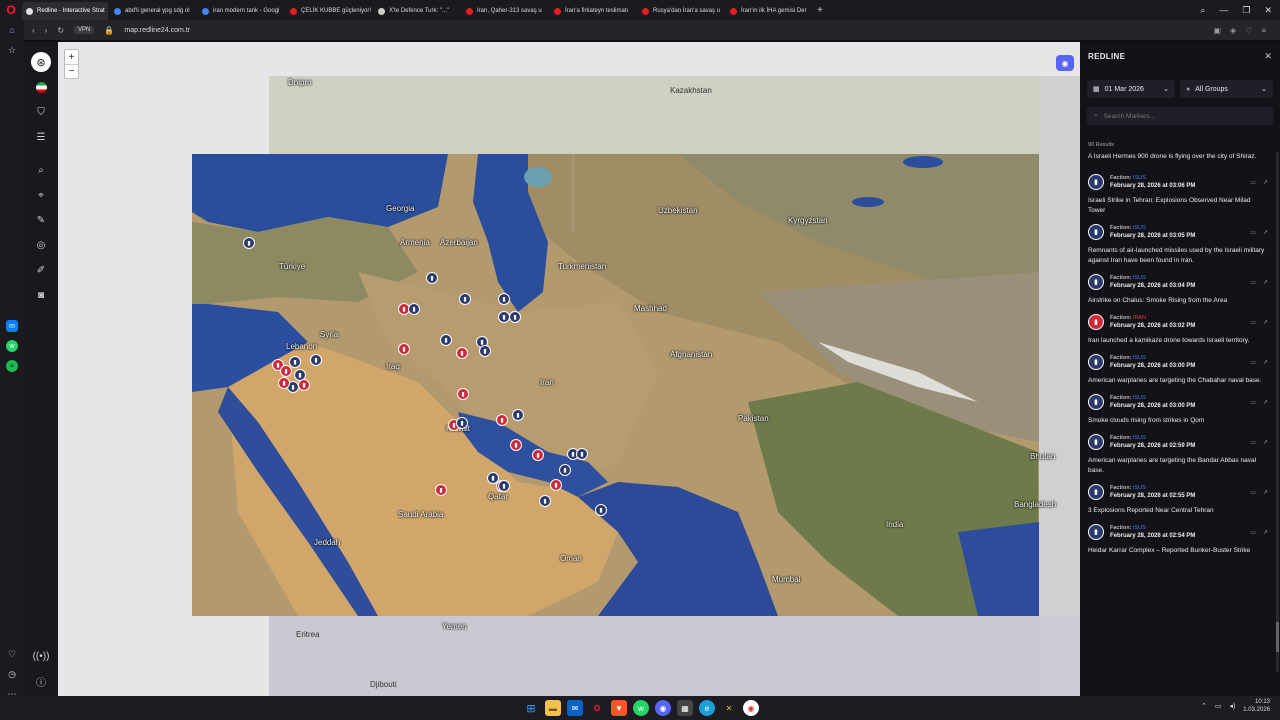 Image resolution: width=1280 pixels, height=720 pixels. Describe the element at coordinates (71, 57) in the screenshot. I see `zoom-in-button: +` at that location.